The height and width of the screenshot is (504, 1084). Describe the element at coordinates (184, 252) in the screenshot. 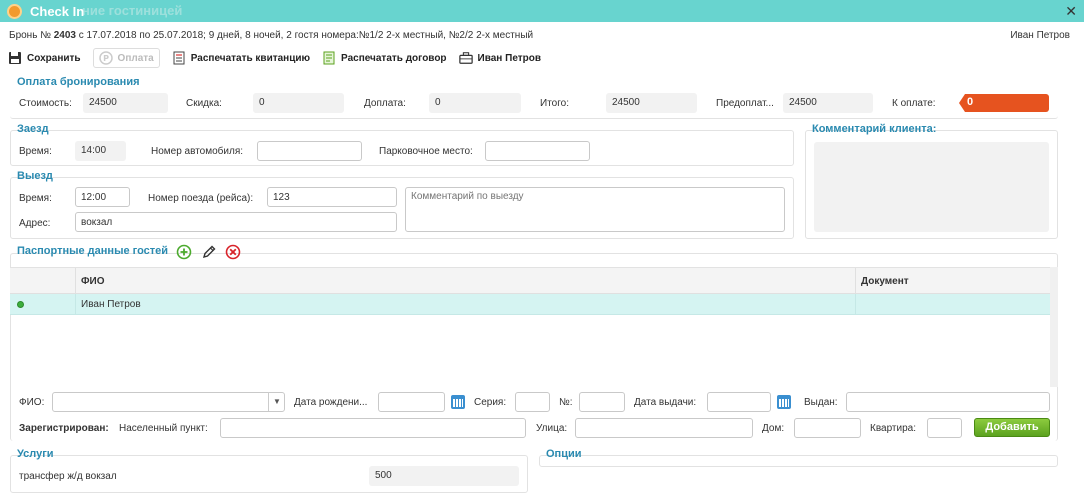

I see `add-guest-icon` at that location.